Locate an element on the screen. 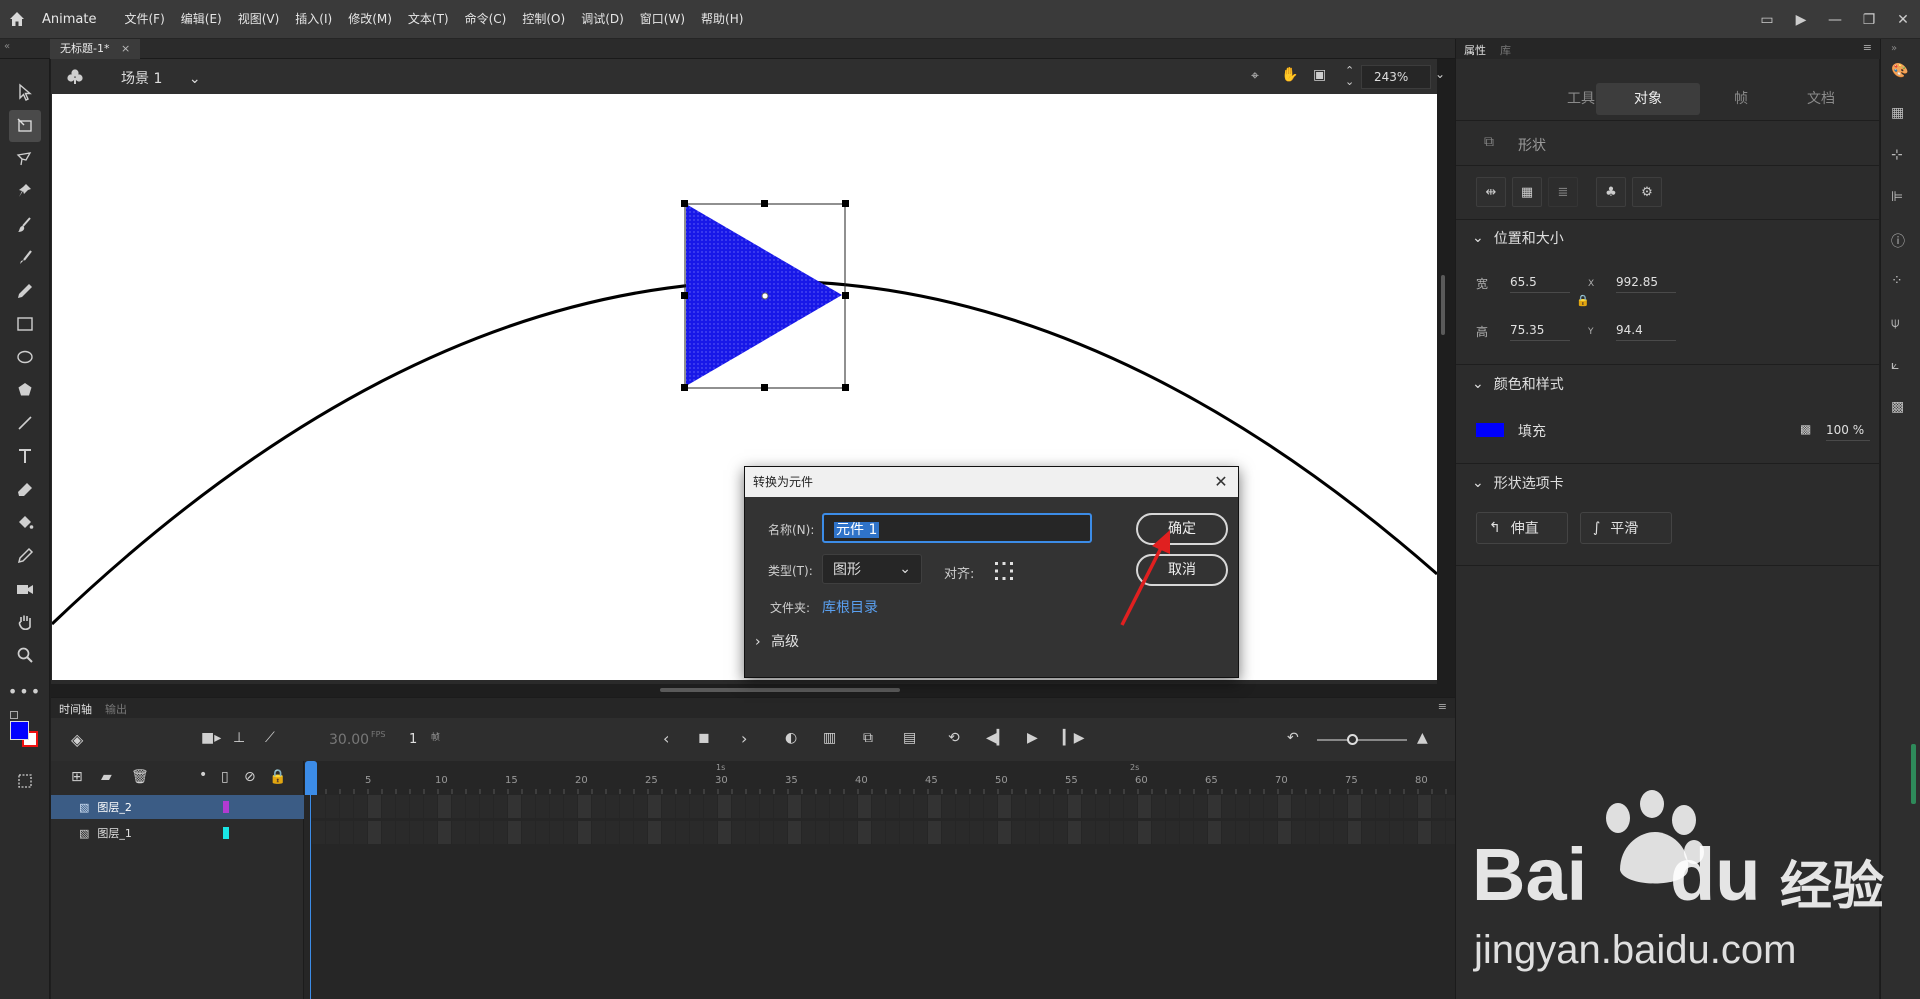 The width and height of the screenshot is (1920, 999). fill-alpha-field: 100 % is located at coordinates (1848, 432).